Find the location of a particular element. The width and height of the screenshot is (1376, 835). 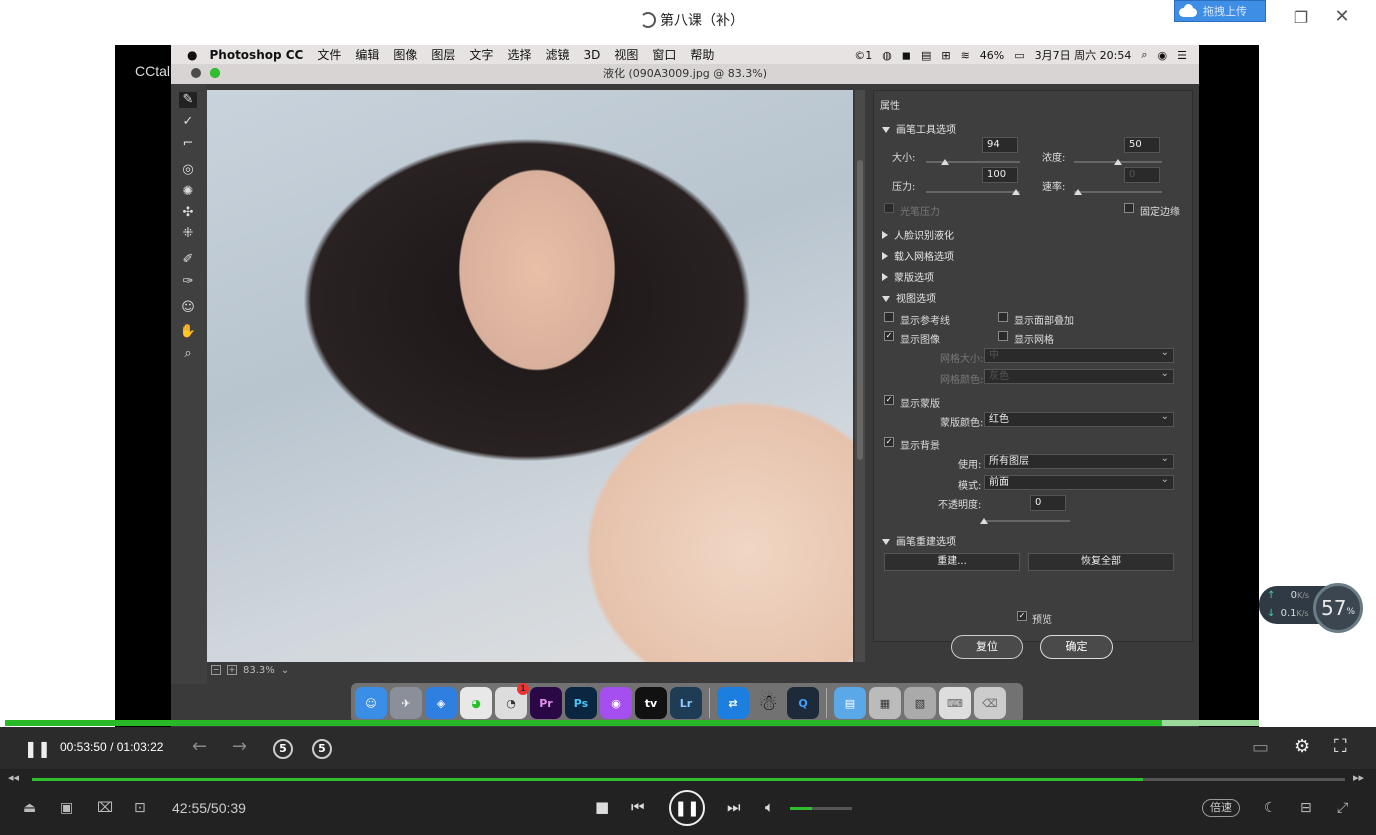

quicktime-icon: Q is located at coordinates (803, 703).